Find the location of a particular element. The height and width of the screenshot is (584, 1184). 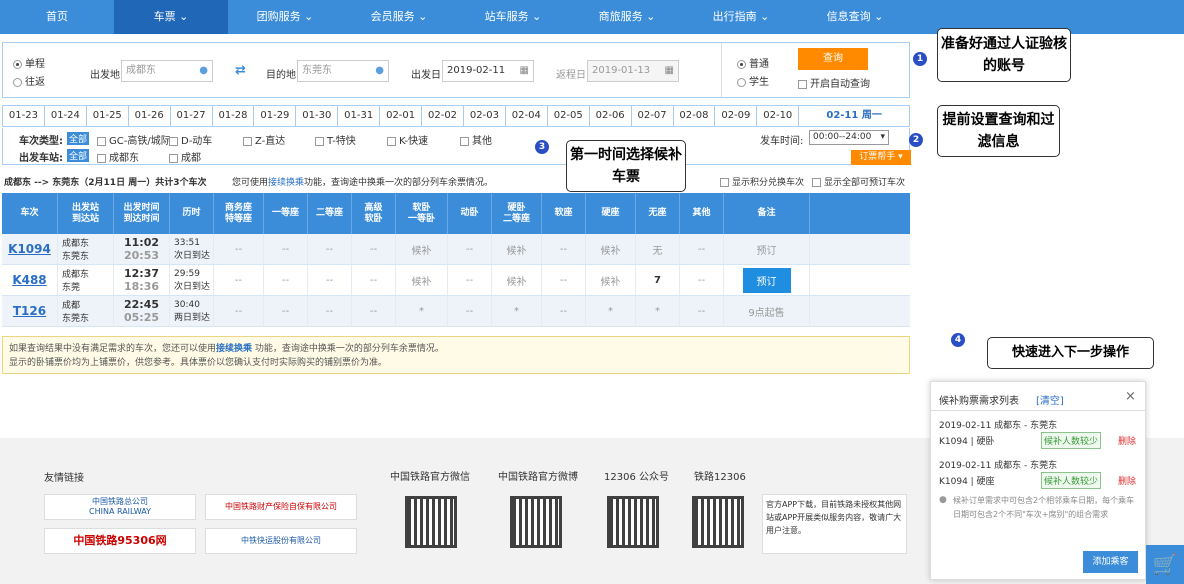

date-tab: 02-09 is located at coordinates (736, 116).